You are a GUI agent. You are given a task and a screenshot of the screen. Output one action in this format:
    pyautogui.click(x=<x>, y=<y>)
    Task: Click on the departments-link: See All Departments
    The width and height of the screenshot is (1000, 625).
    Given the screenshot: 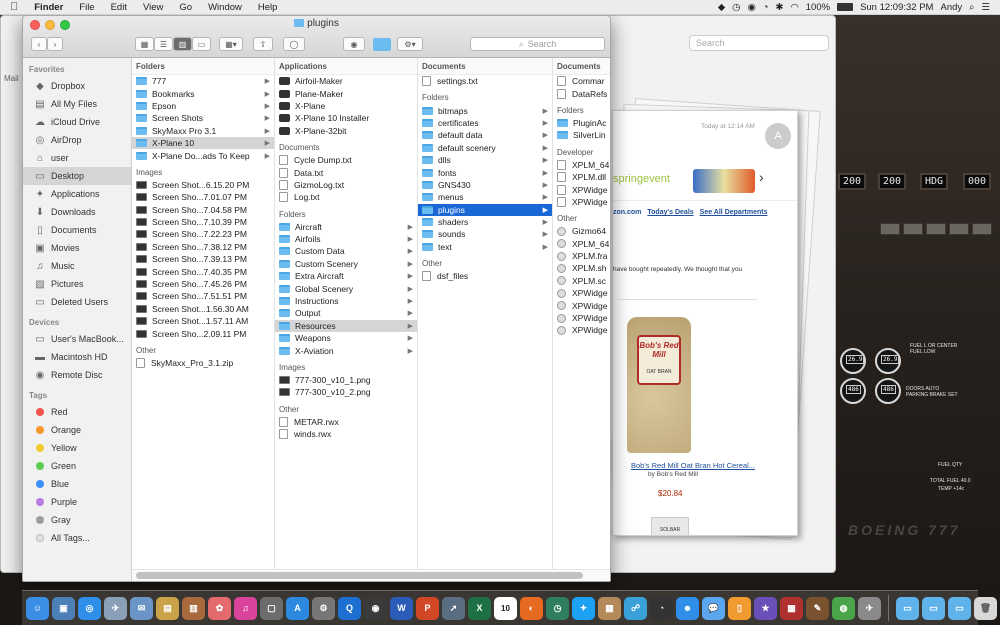 What is the action you would take?
    pyautogui.click(x=734, y=212)
    